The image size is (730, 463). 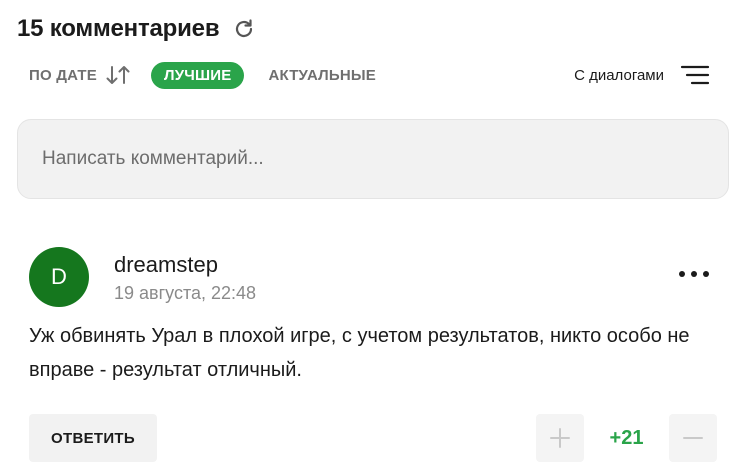 I want to click on comments-header: 15 комментариев, so click(x=137, y=29).